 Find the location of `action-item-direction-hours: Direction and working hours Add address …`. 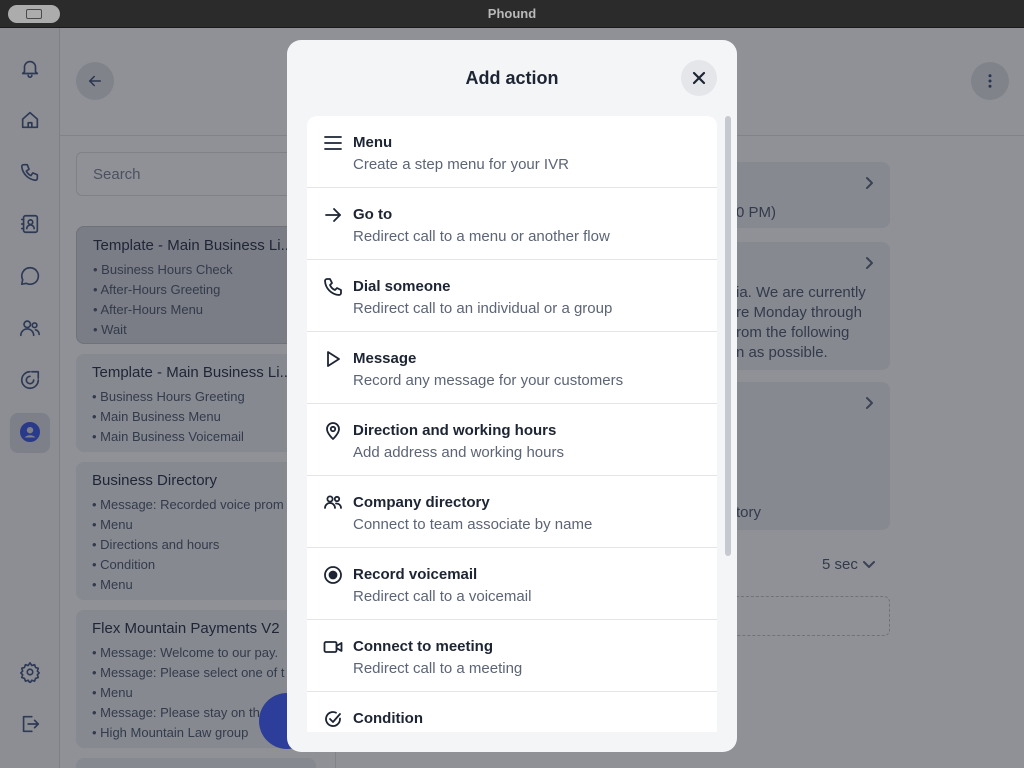

action-item-direction-hours: Direction and working hours Add address … is located at coordinates (512, 440).